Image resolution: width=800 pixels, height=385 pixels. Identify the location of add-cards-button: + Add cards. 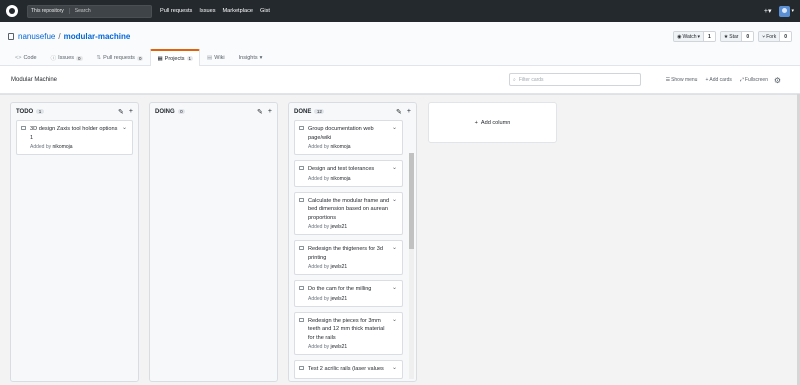
(718, 80).